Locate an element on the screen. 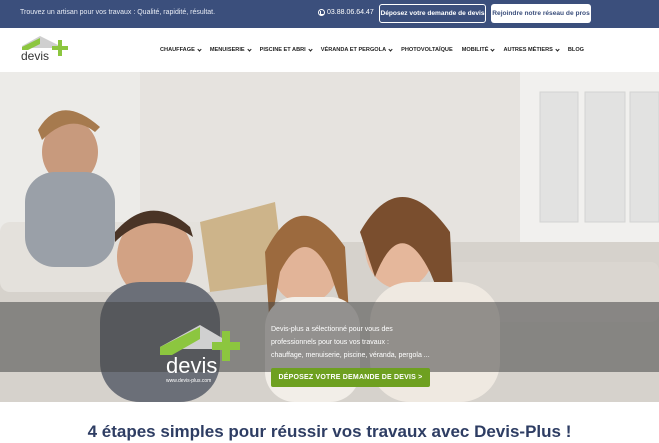  nav-item-piscine-et-abri: PISCINE ET ABRI is located at coordinates (286, 49).